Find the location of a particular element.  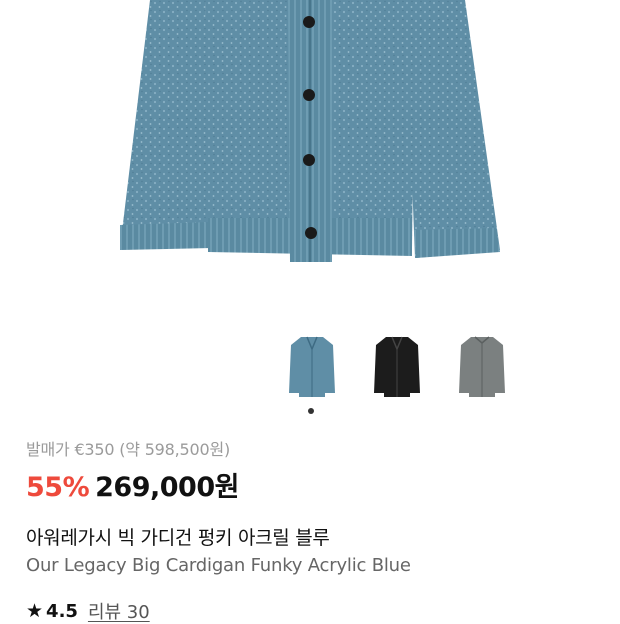

selected-thumbnail-indicator is located at coordinates (311, 411).